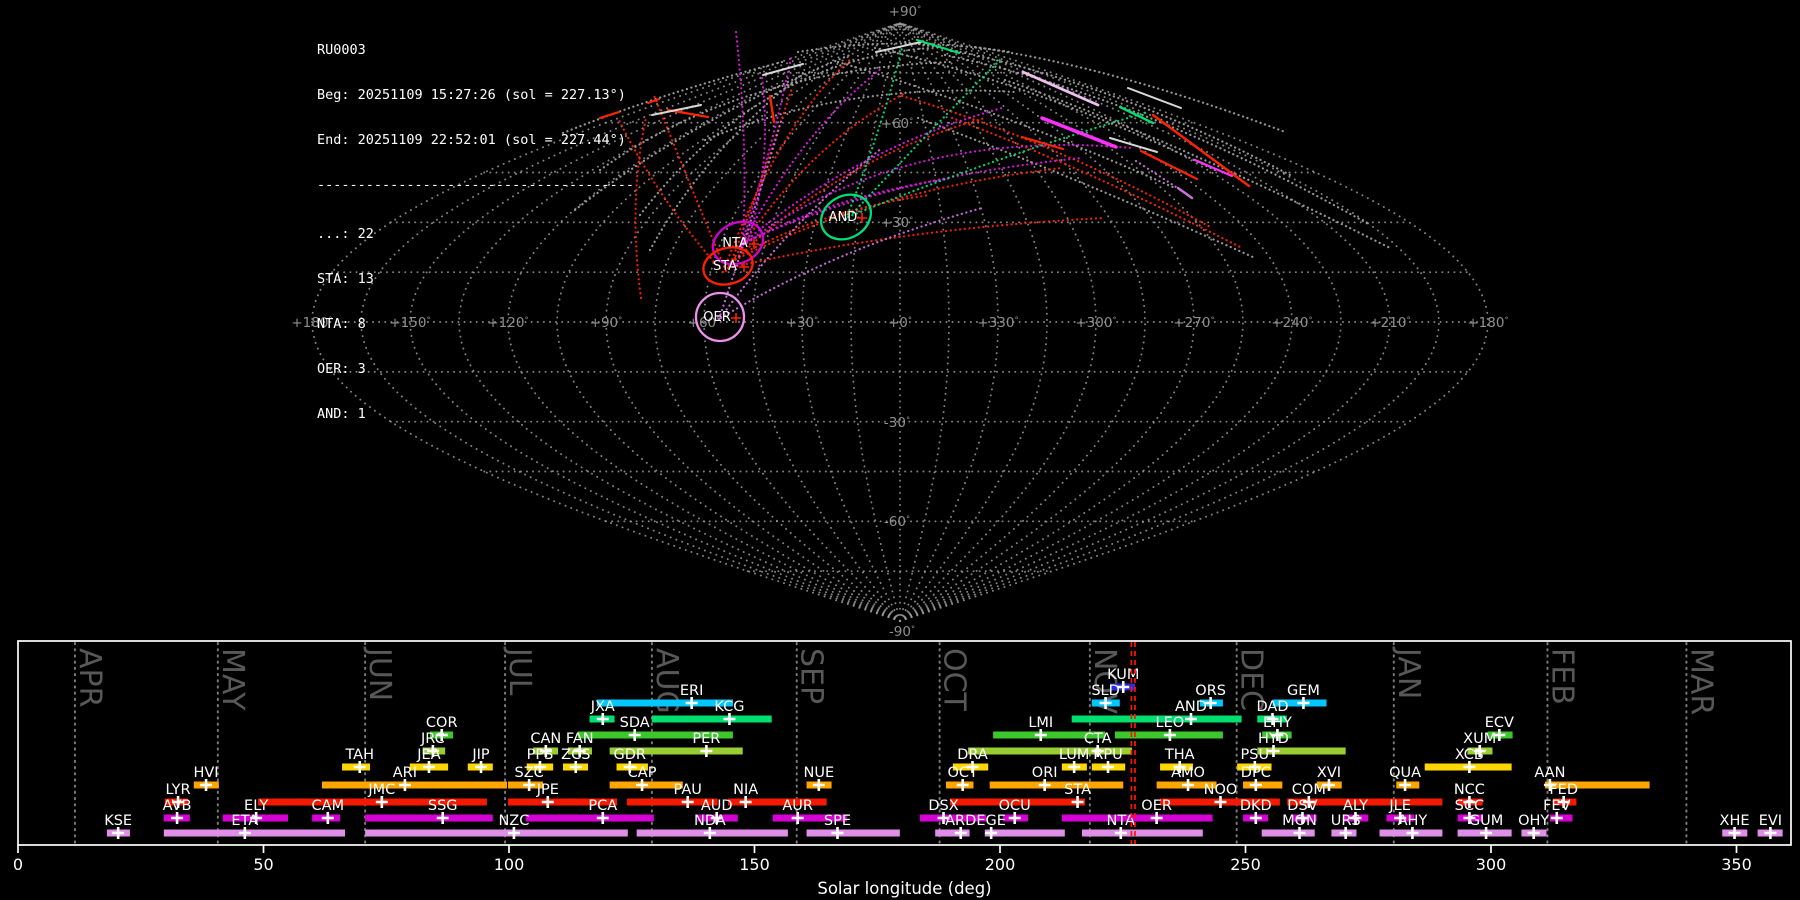 This screenshot has height=900, width=1800. Describe the element at coordinates (443, 806) in the screenshot. I see `shower-label-SSG: SSG` at that location.